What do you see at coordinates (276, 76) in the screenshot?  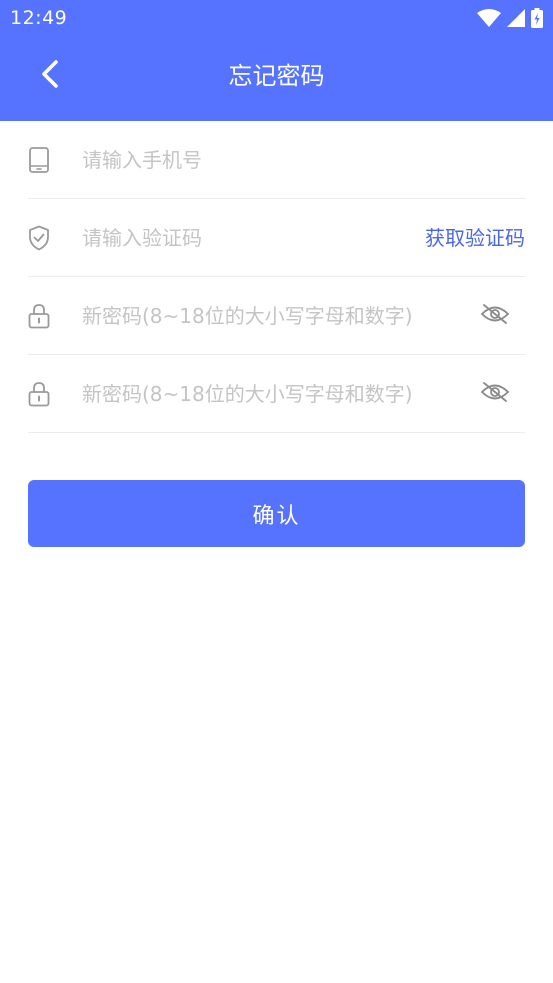 I see `page-title: 忘记密码` at bounding box center [276, 76].